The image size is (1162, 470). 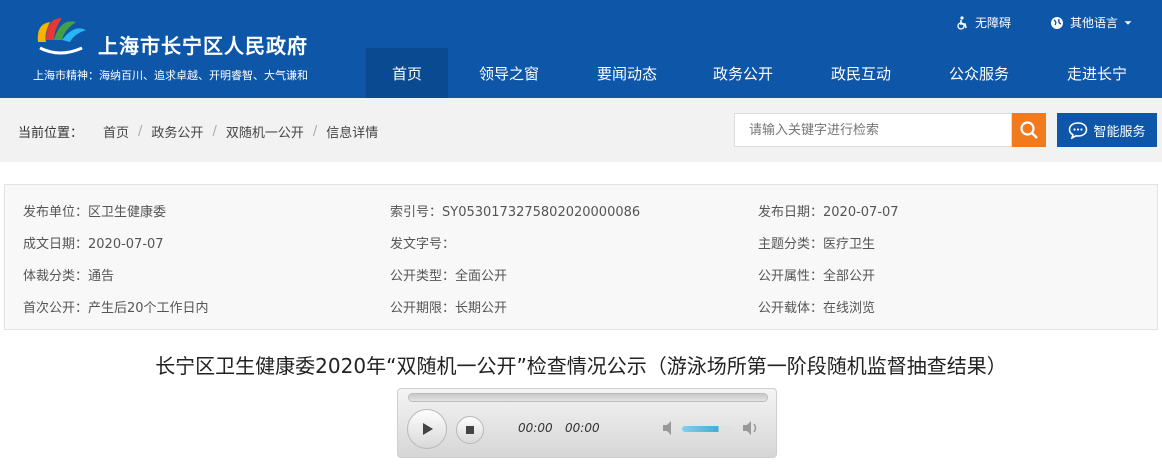 I want to click on main-nav: 首页 领导之窗 要闻动态 政务公开 政民互动 公众服务 走进长宁, so click(x=761, y=73).